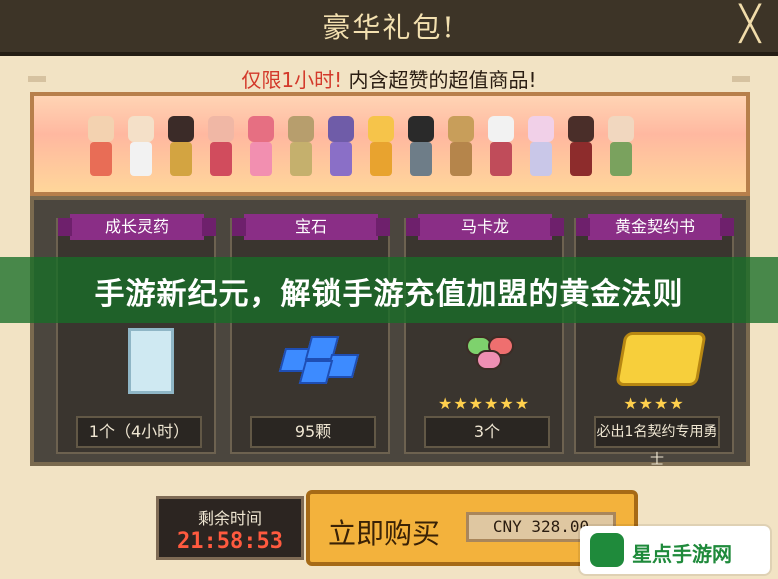 The width and height of the screenshot is (778, 579). I want to click on item-tag: 马卡龙, so click(485, 227).